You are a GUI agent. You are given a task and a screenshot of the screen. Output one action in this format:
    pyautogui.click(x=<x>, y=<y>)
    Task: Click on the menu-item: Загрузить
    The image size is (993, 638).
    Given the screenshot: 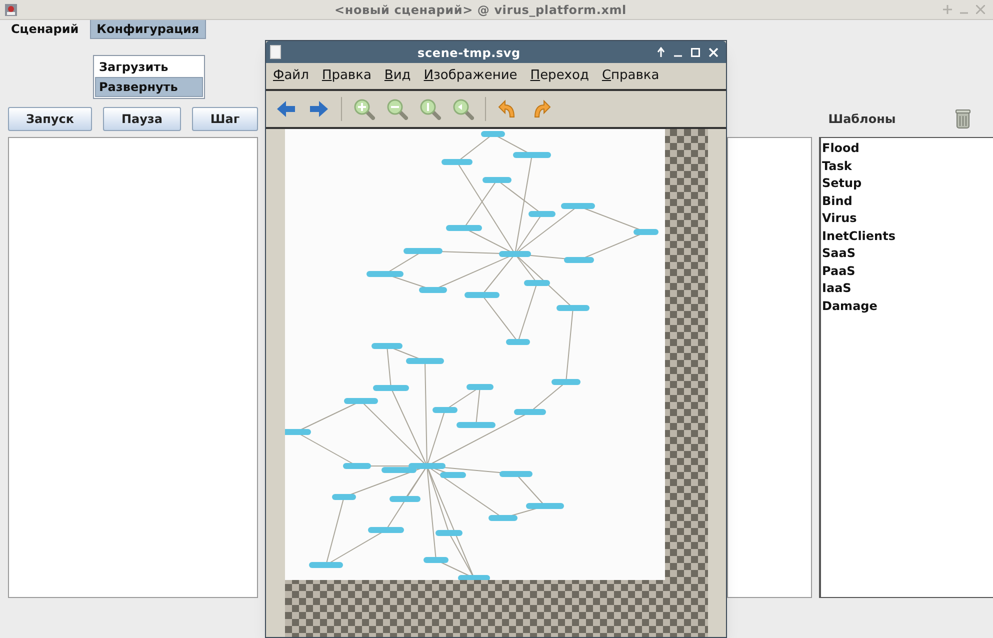 What is the action you would take?
    pyautogui.click(x=149, y=67)
    